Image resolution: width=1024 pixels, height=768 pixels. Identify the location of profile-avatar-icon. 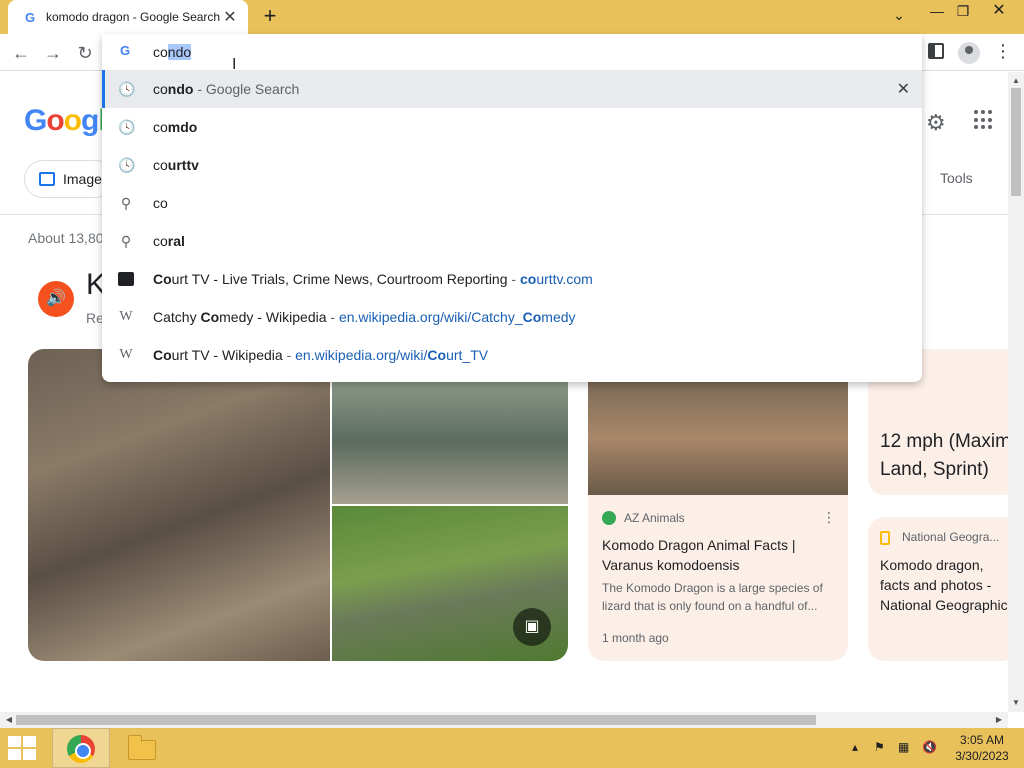
(969, 53).